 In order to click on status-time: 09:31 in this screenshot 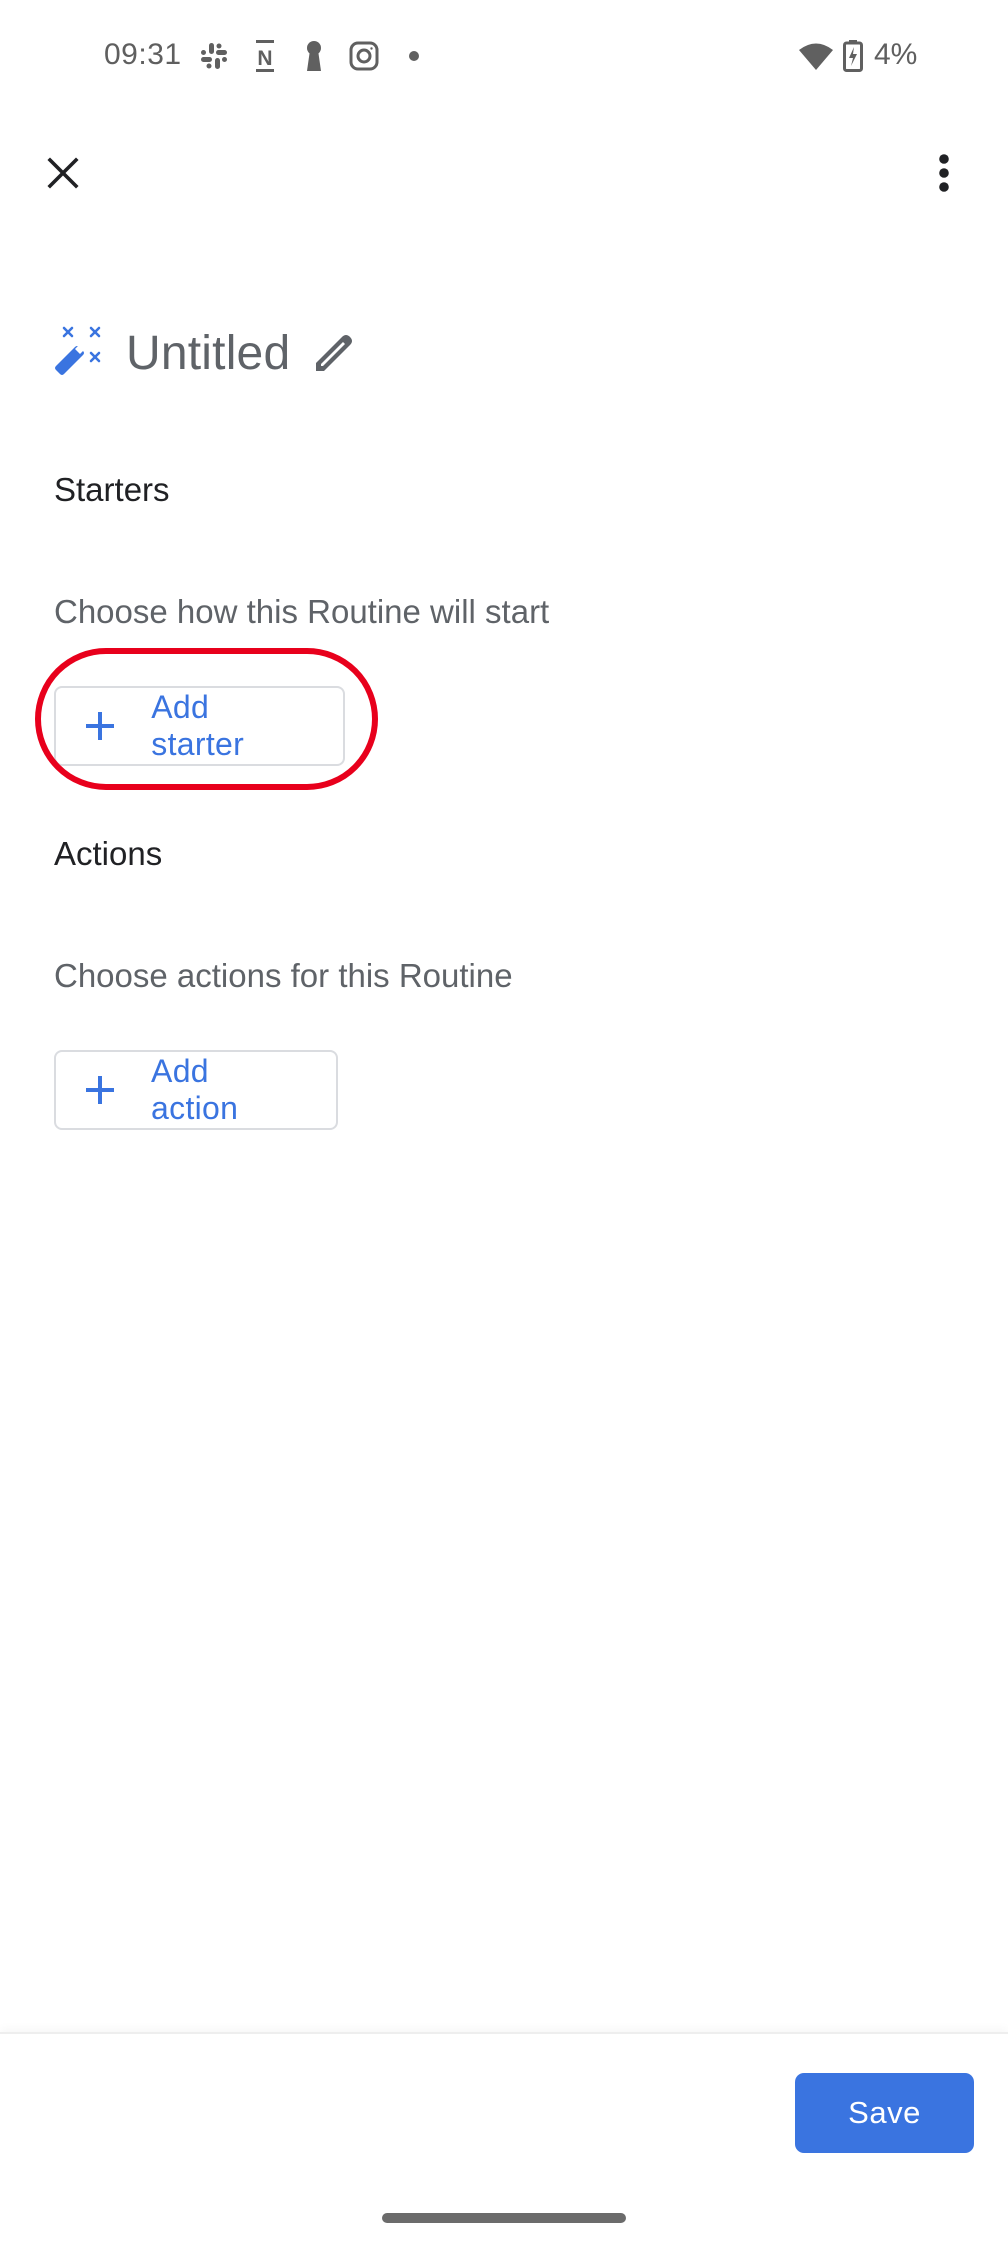, I will do `click(143, 54)`.